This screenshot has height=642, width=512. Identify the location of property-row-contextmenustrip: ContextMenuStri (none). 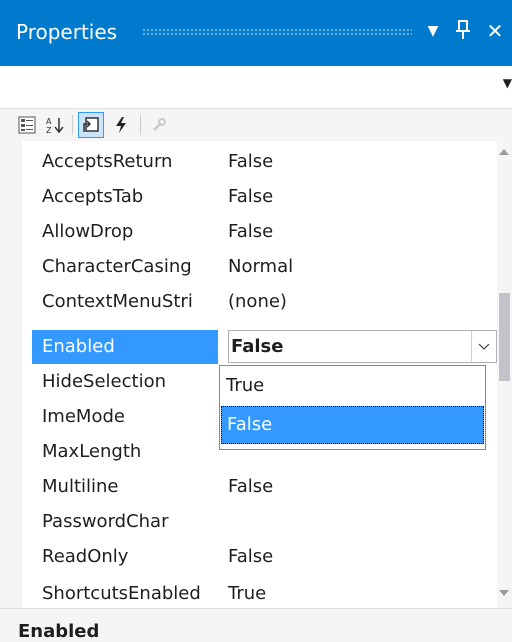
(259, 302).